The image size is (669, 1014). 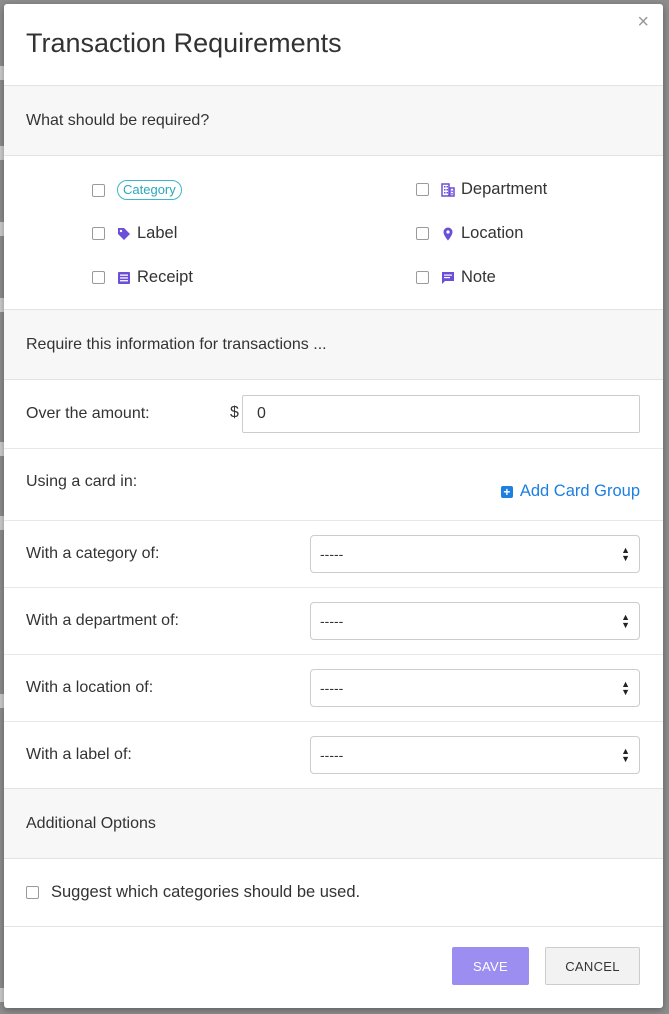 I want to click on require-location-checkbox, so click(x=422, y=233).